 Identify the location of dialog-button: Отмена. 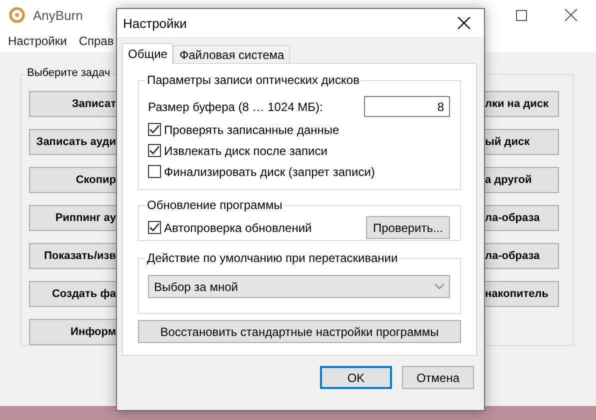
(438, 377).